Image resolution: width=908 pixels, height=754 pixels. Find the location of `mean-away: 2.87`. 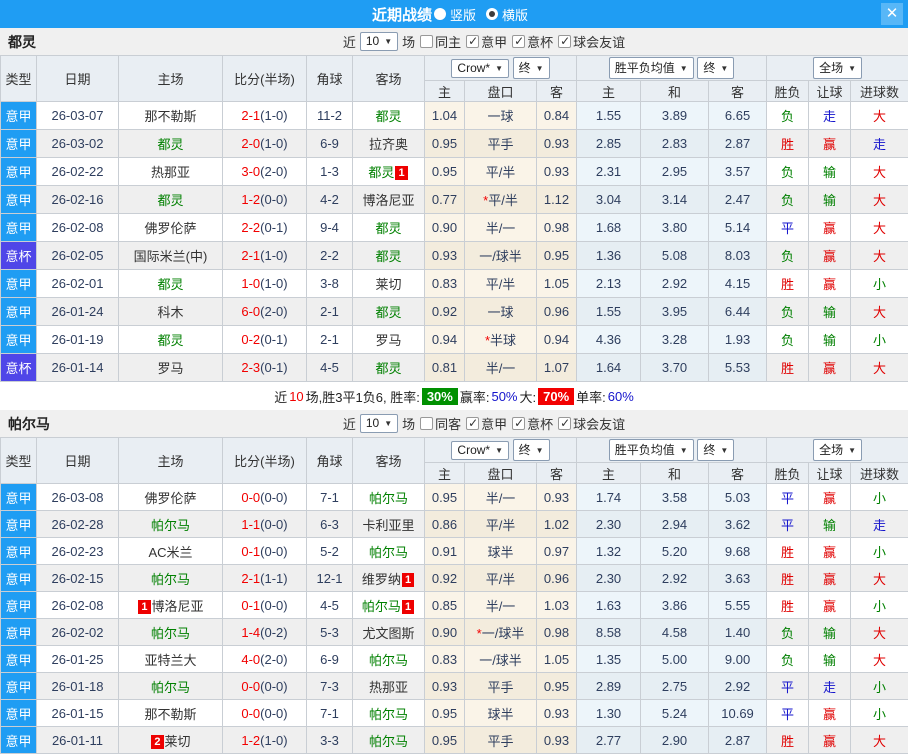

mean-away: 2.87 is located at coordinates (738, 740).